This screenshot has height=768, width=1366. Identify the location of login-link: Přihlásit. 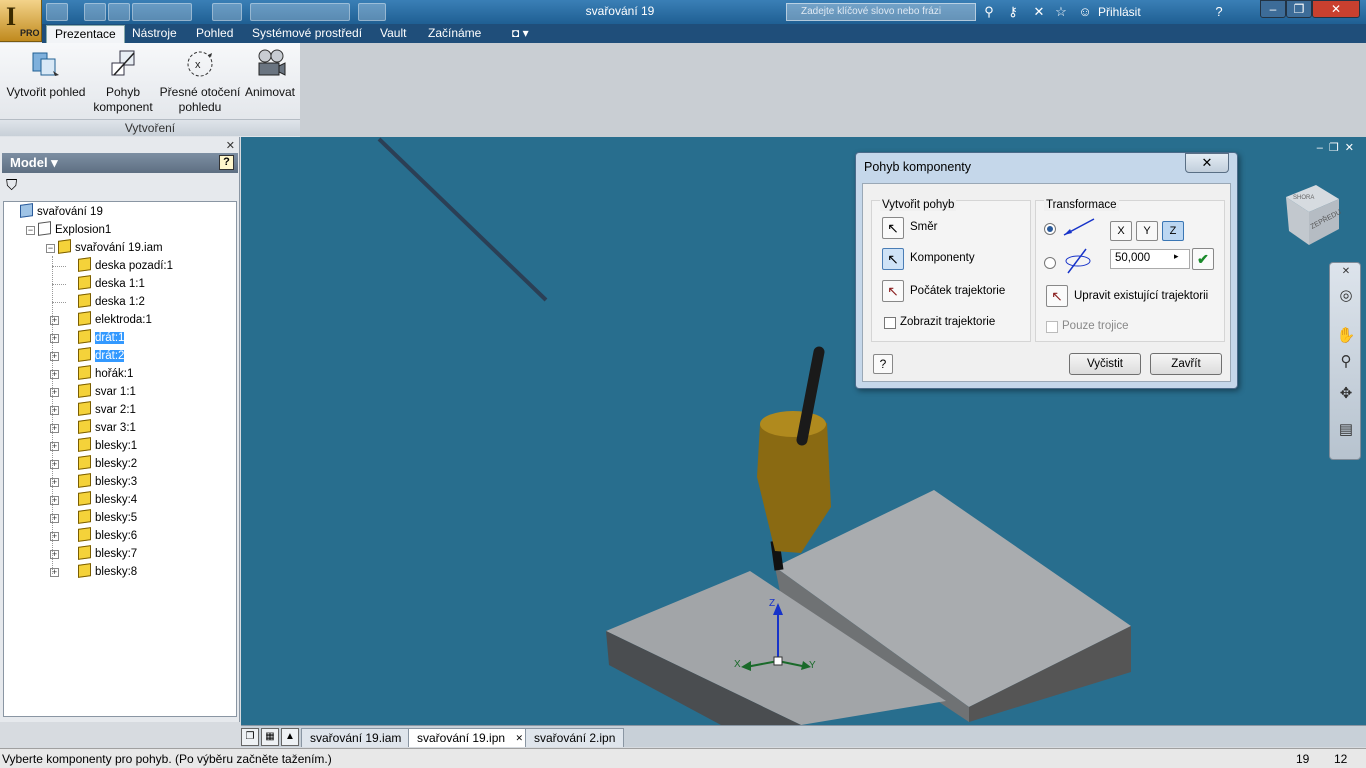
(1119, 12).